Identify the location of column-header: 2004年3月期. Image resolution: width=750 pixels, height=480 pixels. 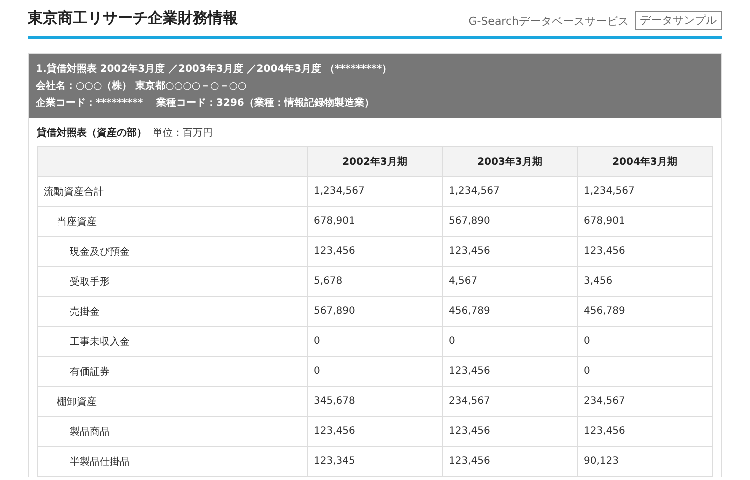
(645, 161).